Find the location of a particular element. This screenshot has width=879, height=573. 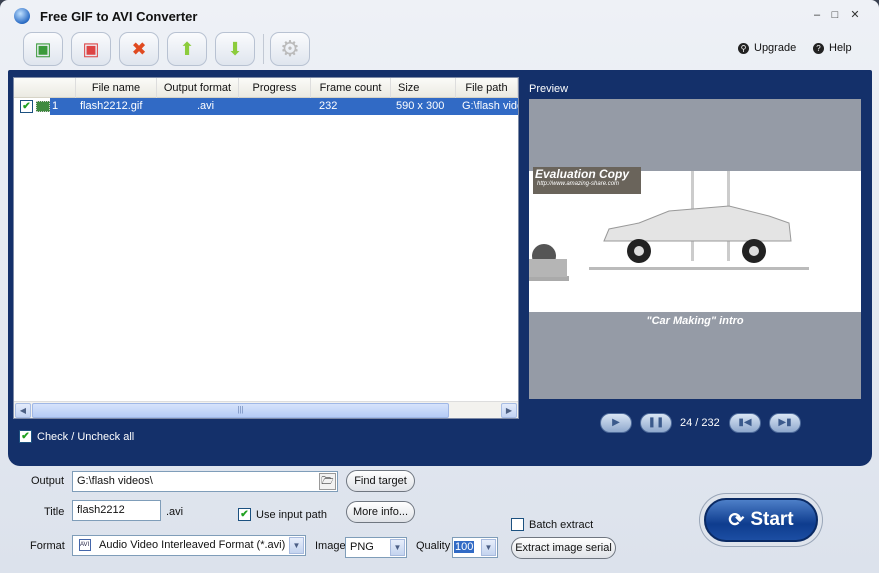

avi-icon: AVI is located at coordinates (85, 545).